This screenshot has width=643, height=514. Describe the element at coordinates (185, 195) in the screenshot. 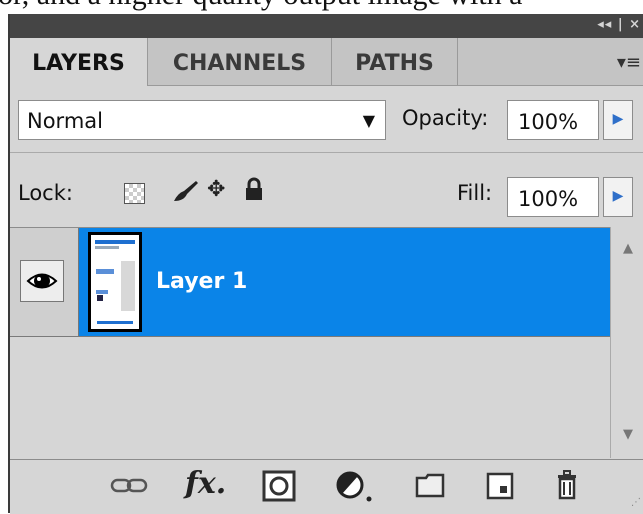

I see `lock-image-pixels-brush-icon` at that location.